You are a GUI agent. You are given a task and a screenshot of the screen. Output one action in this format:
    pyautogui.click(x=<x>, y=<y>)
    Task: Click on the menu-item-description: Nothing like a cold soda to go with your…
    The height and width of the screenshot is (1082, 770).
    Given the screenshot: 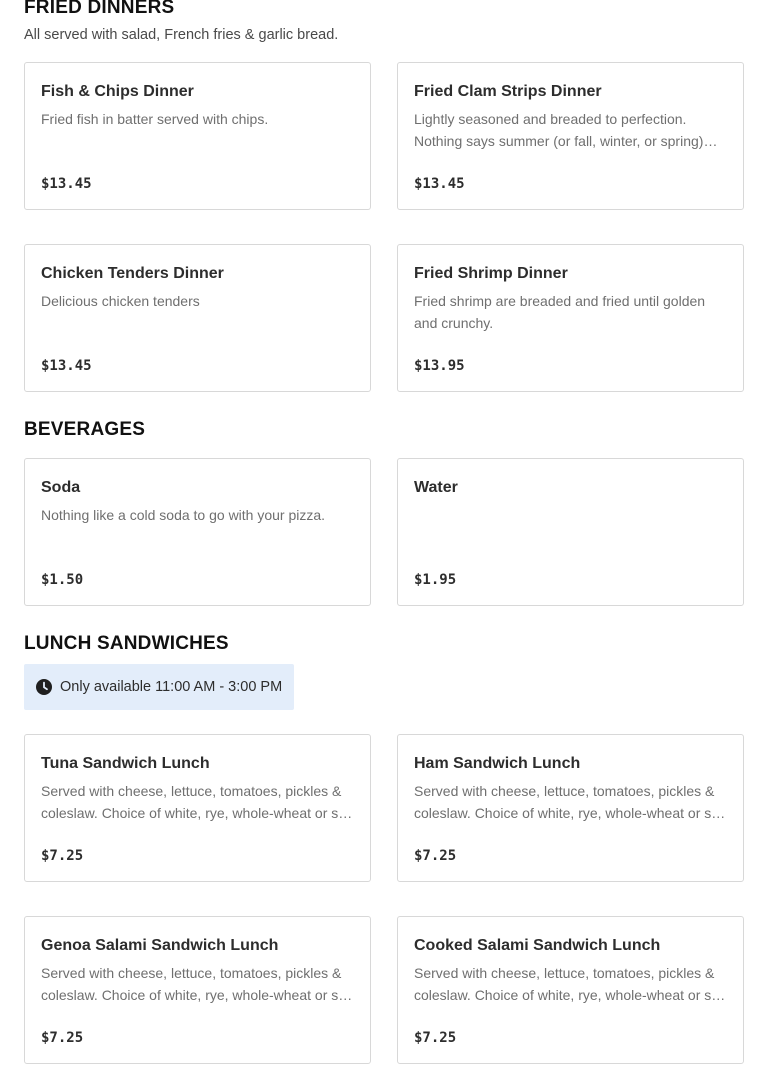 What is the action you would take?
    pyautogui.click(x=183, y=515)
    